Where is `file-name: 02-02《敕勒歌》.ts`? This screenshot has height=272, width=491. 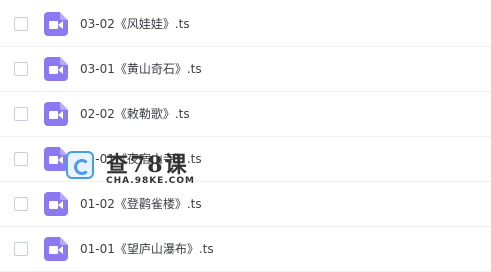
file-name: 02-02《敕勒歌》.ts is located at coordinates (135, 114).